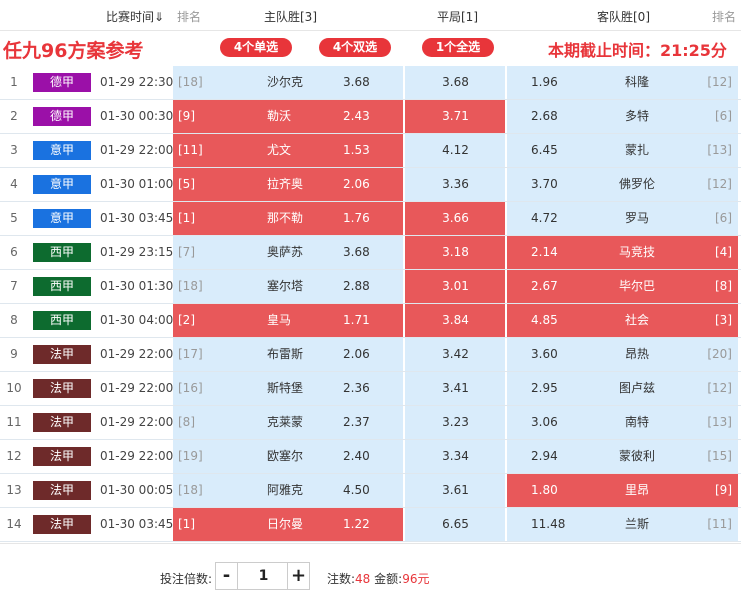  Describe the element at coordinates (14, 218) in the screenshot. I see `row-index: 5` at that location.